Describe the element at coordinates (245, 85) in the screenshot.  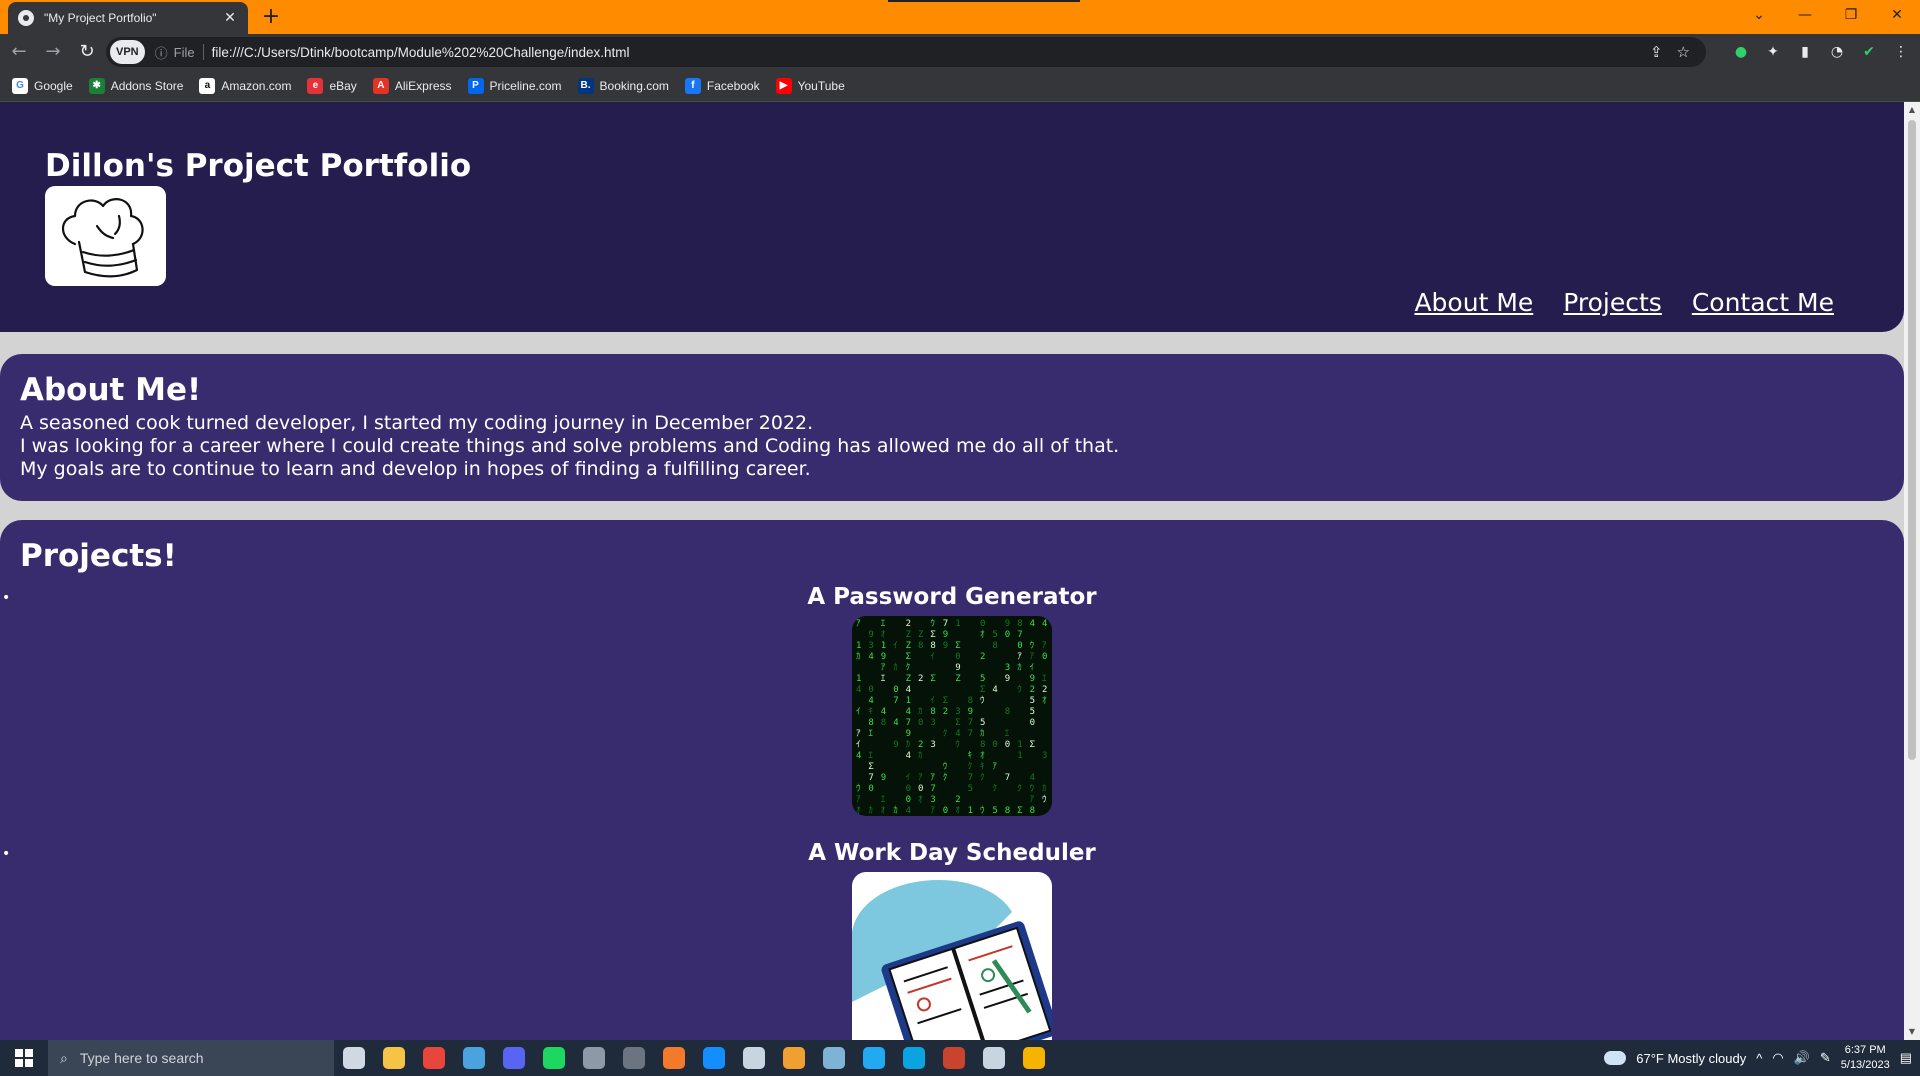
I see `bookmark-item: a Amazon.com` at that location.